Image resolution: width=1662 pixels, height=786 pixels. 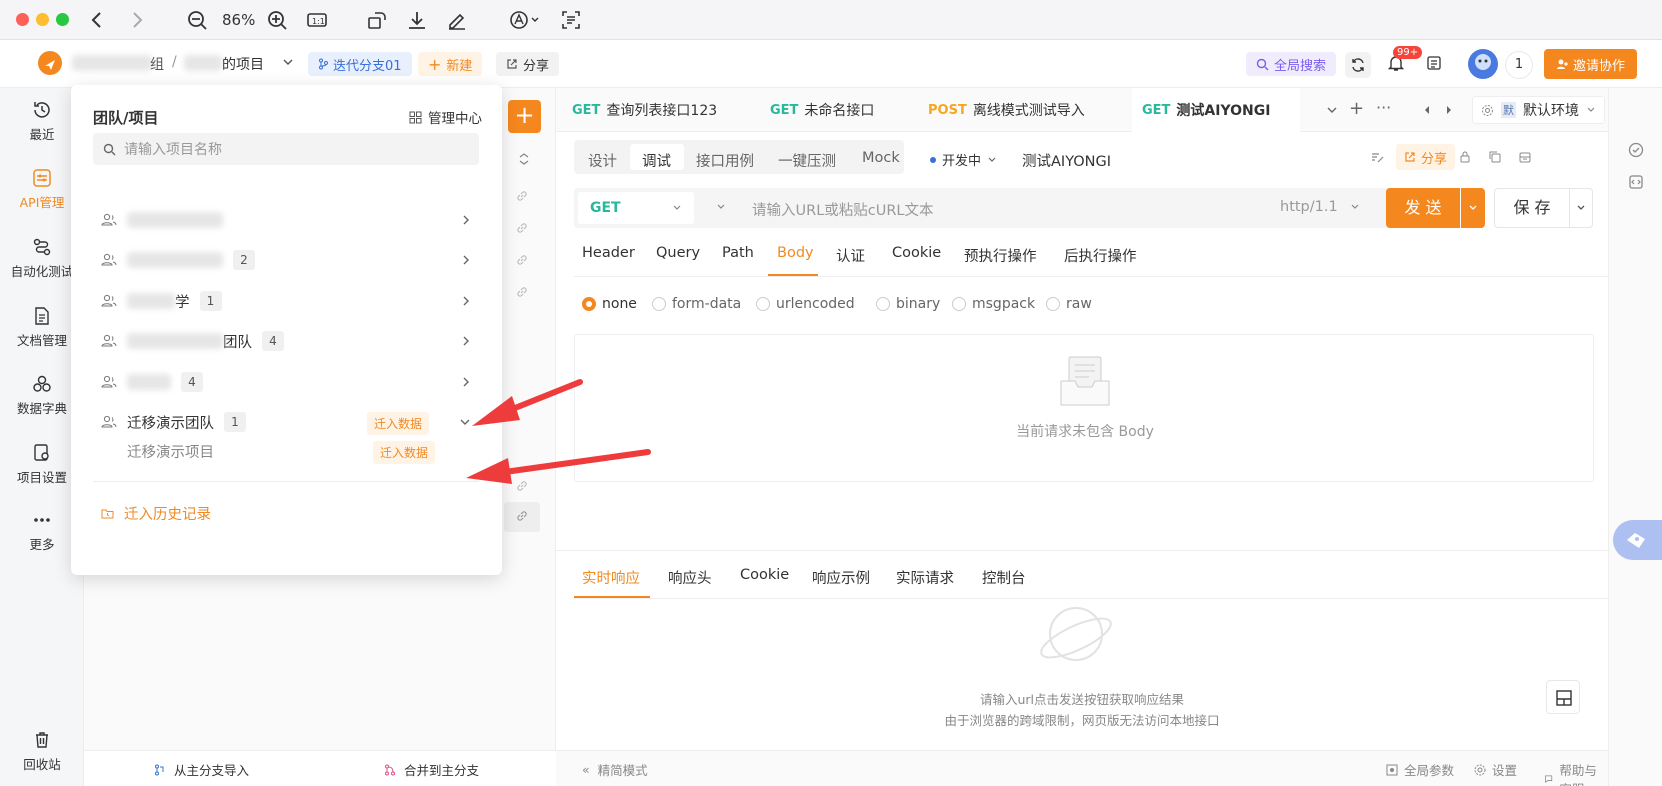 I want to click on close-window-button, so click(x=22, y=19).